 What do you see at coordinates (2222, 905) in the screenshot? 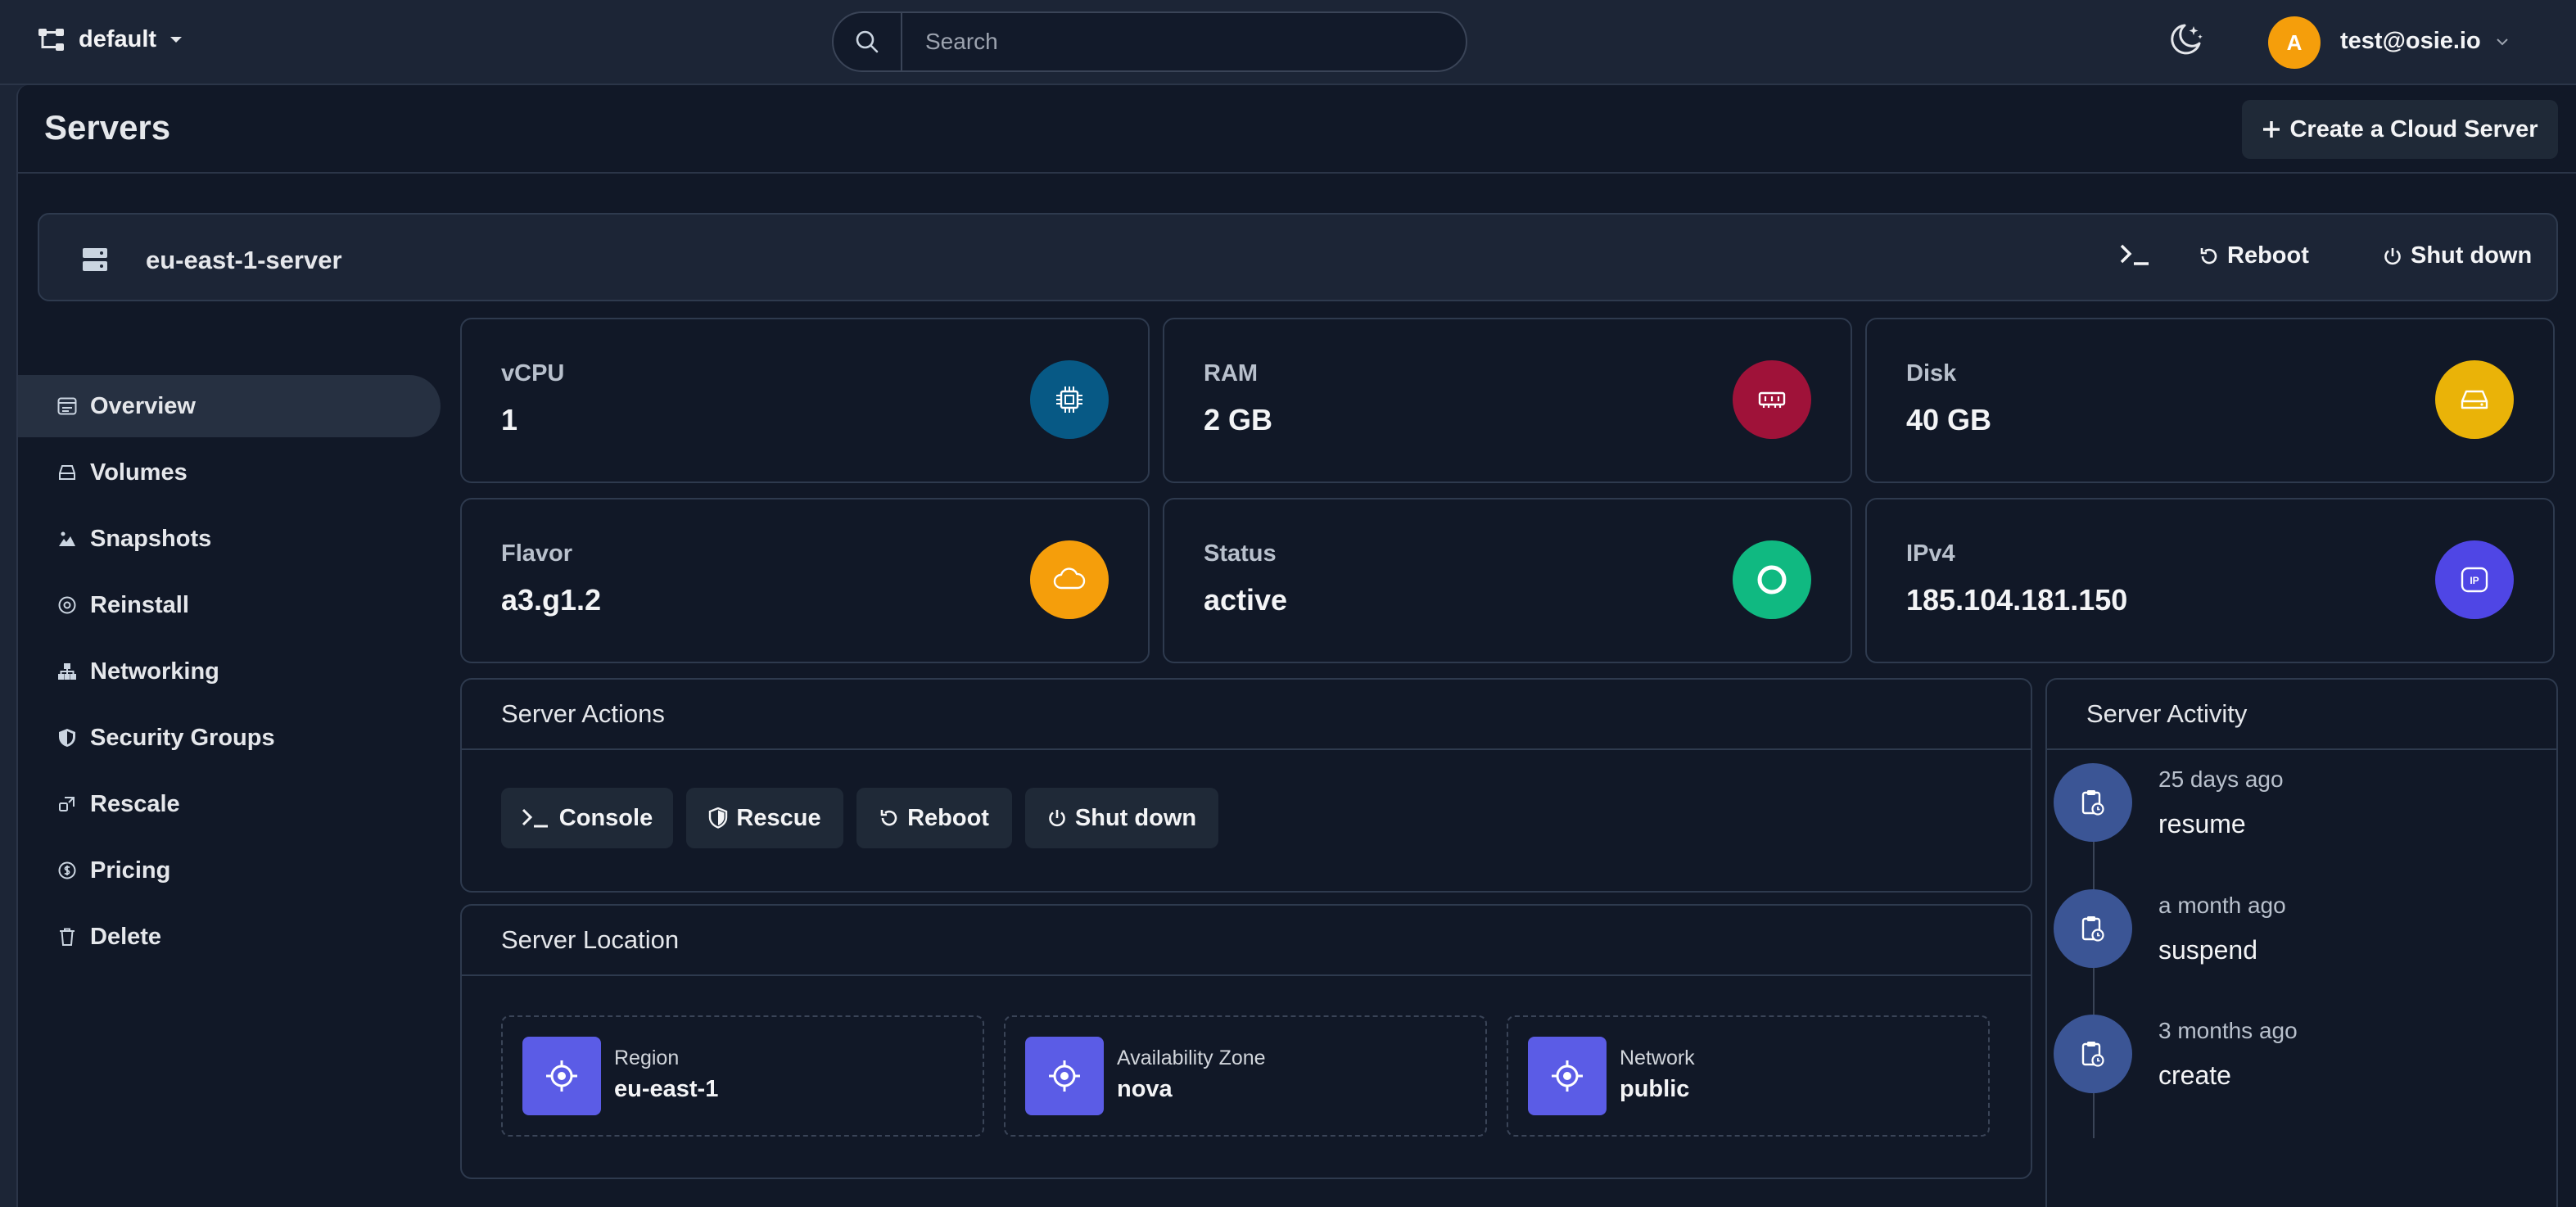
I see `activity-time: a month ago` at bounding box center [2222, 905].